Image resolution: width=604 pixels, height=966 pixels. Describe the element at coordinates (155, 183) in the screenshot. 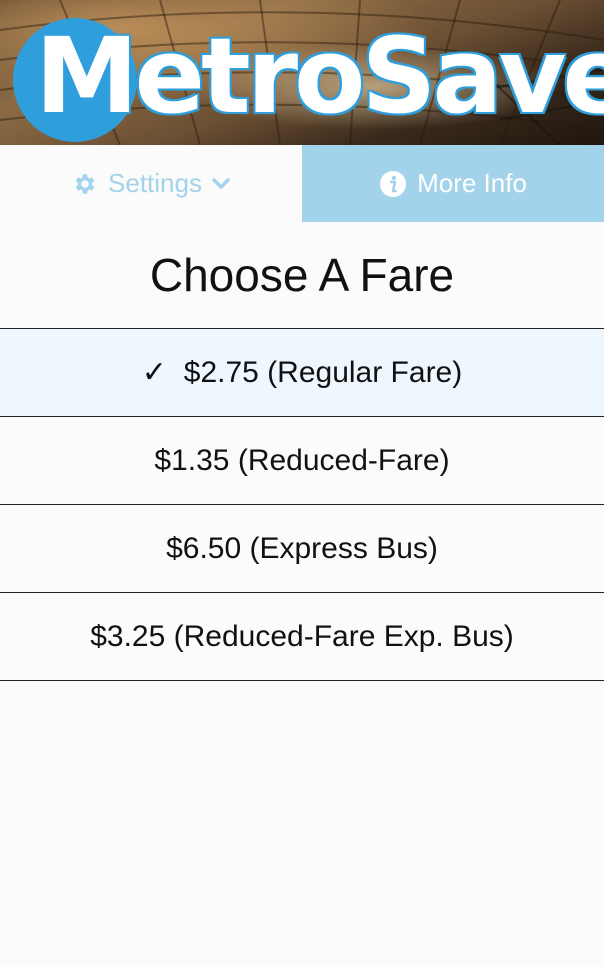

I see `settings-label: Settings` at that location.